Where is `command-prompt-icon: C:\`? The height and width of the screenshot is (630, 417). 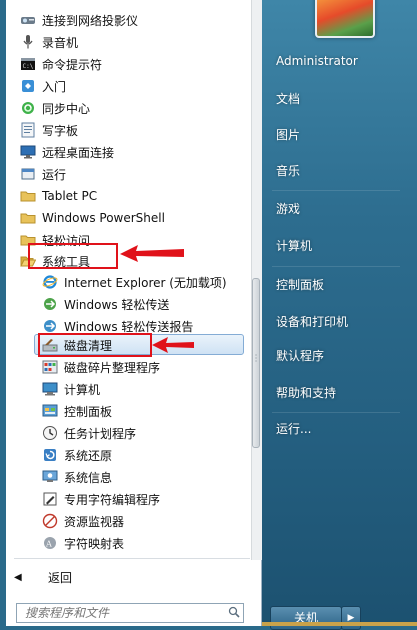
command-prompt-icon: C:\ is located at coordinates (28, 64).